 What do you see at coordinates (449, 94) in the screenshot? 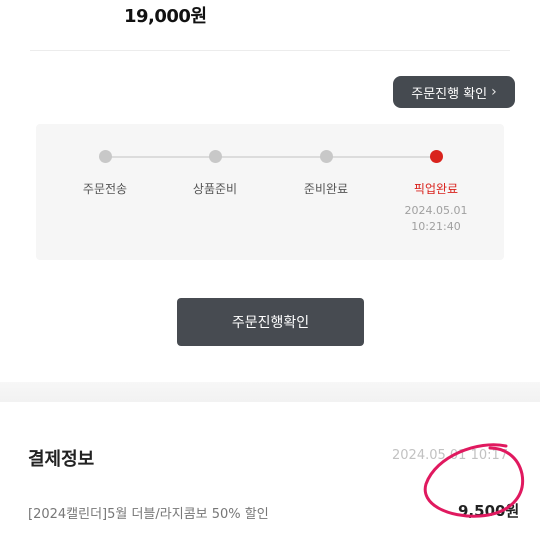
I see `order-status-check-label: 주문진행 확인` at bounding box center [449, 94].